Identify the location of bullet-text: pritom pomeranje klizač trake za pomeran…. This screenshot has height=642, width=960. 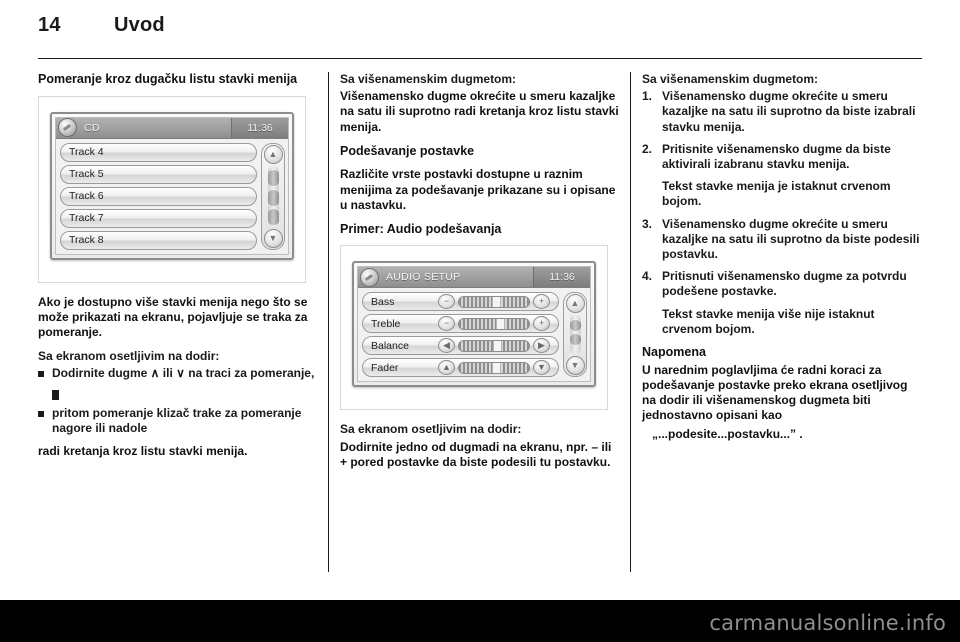
(177, 420).